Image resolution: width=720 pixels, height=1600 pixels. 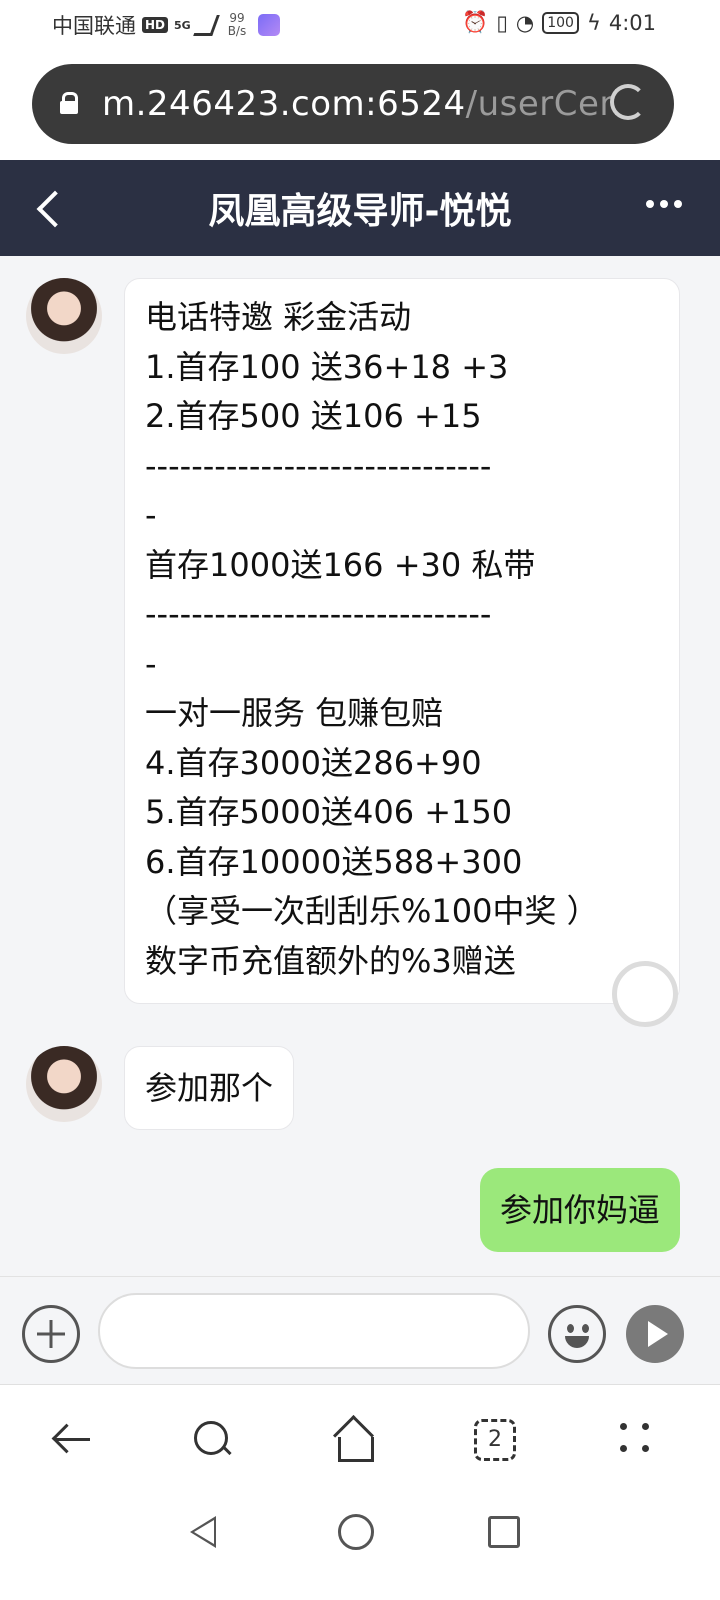 What do you see at coordinates (593, 22) in the screenshot?
I see `charging-icon: ϟ` at bounding box center [593, 22].